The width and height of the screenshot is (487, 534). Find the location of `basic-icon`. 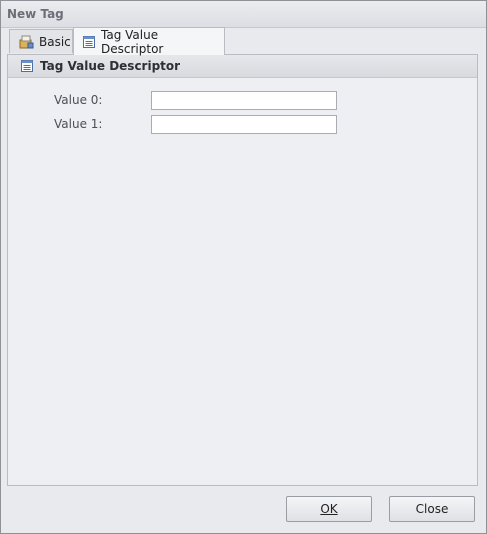

basic-icon is located at coordinates (26, 42).